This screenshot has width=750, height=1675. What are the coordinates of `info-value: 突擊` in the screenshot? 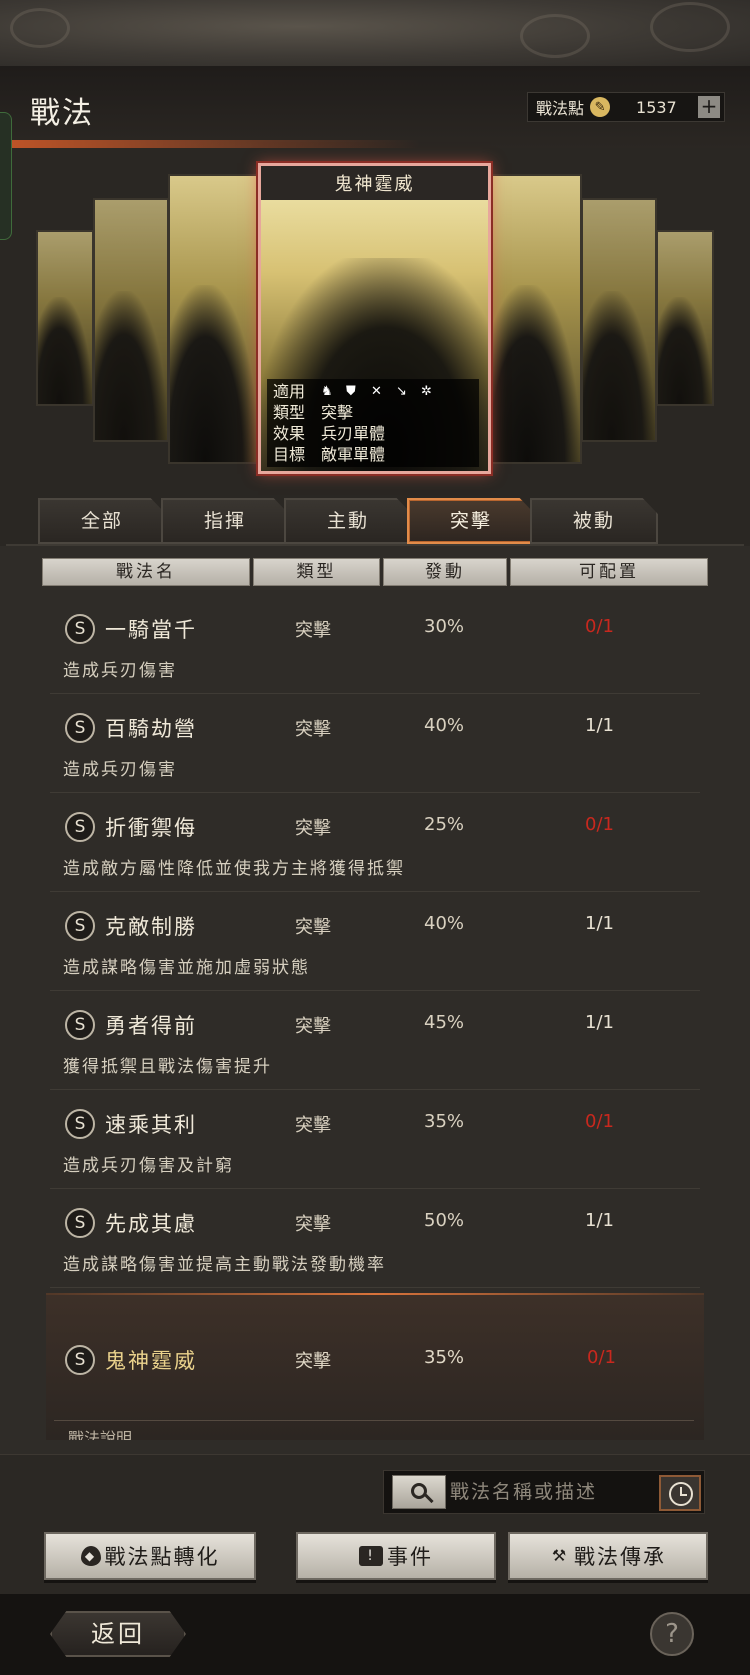 It's located at (337, 412).